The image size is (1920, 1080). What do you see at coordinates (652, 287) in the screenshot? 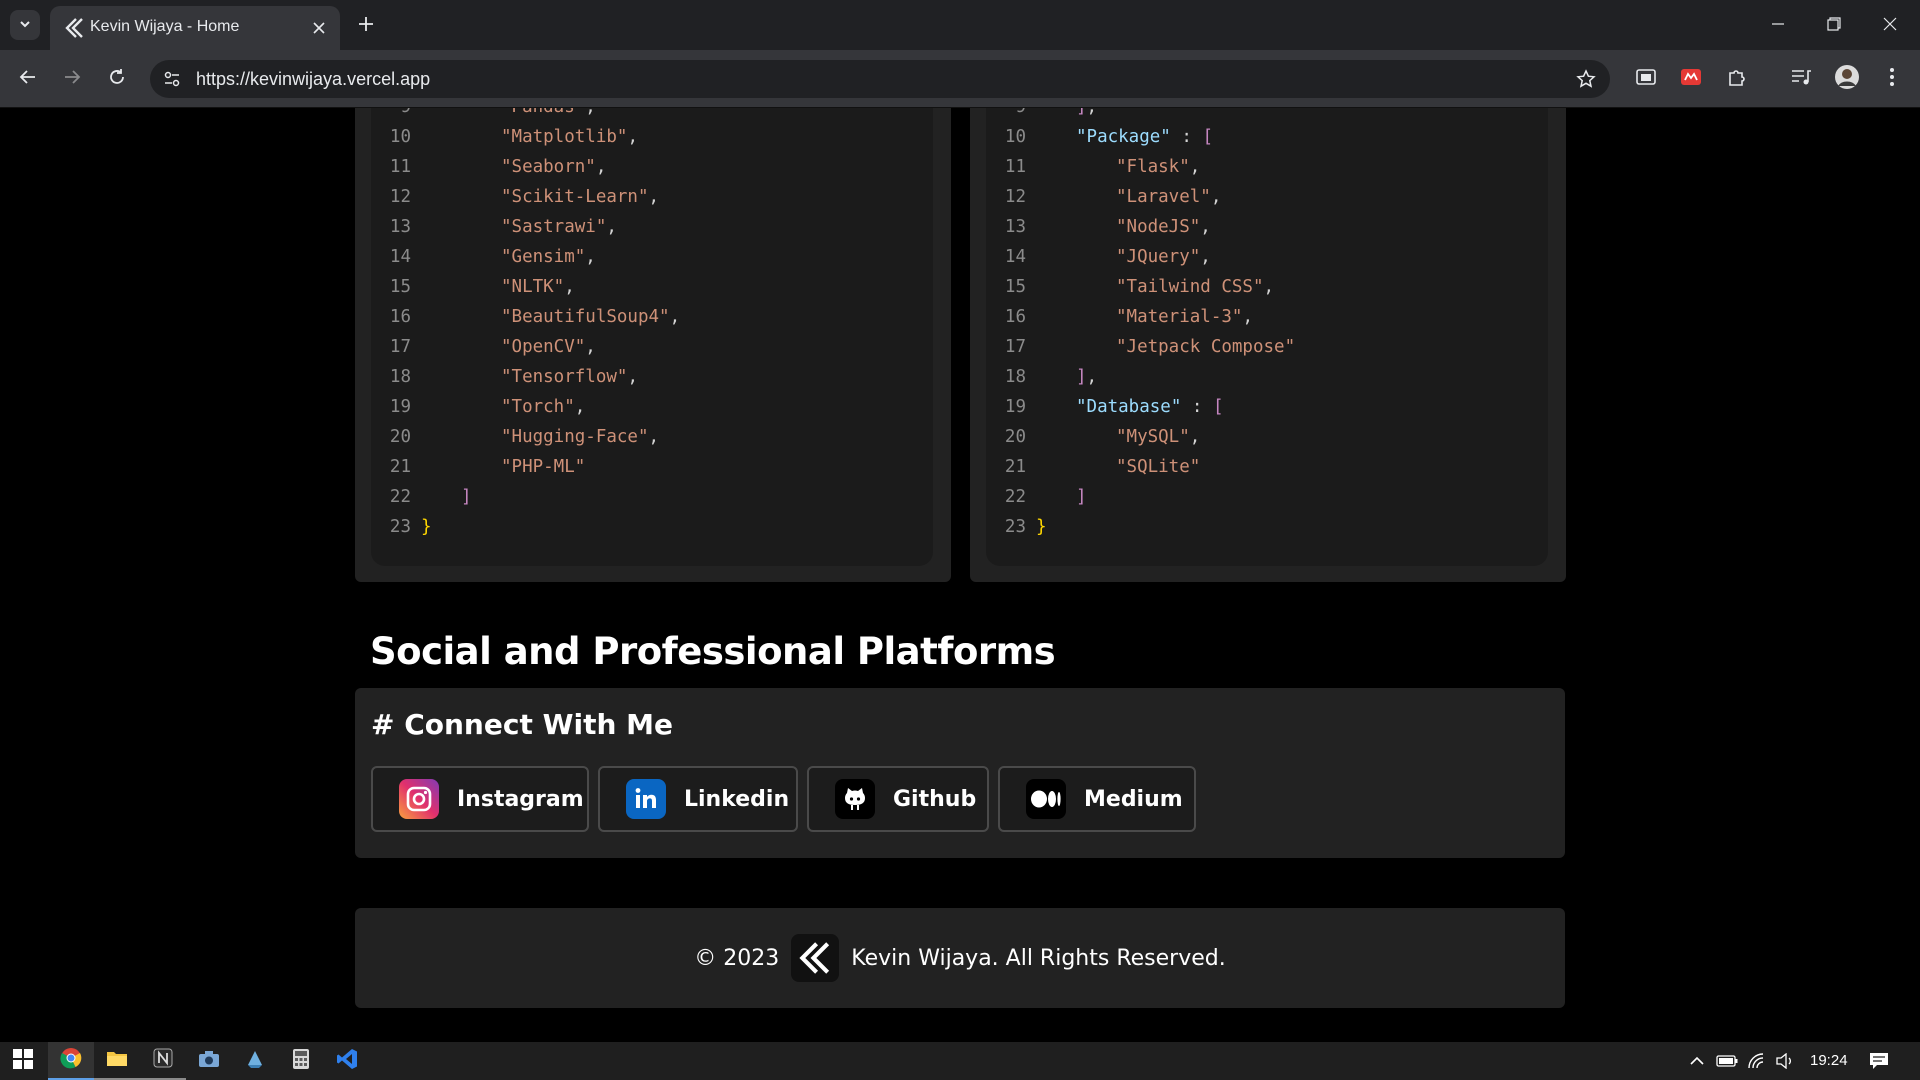
I see `code-line: 15 "NLTK",` at bounding box center [652, 287].